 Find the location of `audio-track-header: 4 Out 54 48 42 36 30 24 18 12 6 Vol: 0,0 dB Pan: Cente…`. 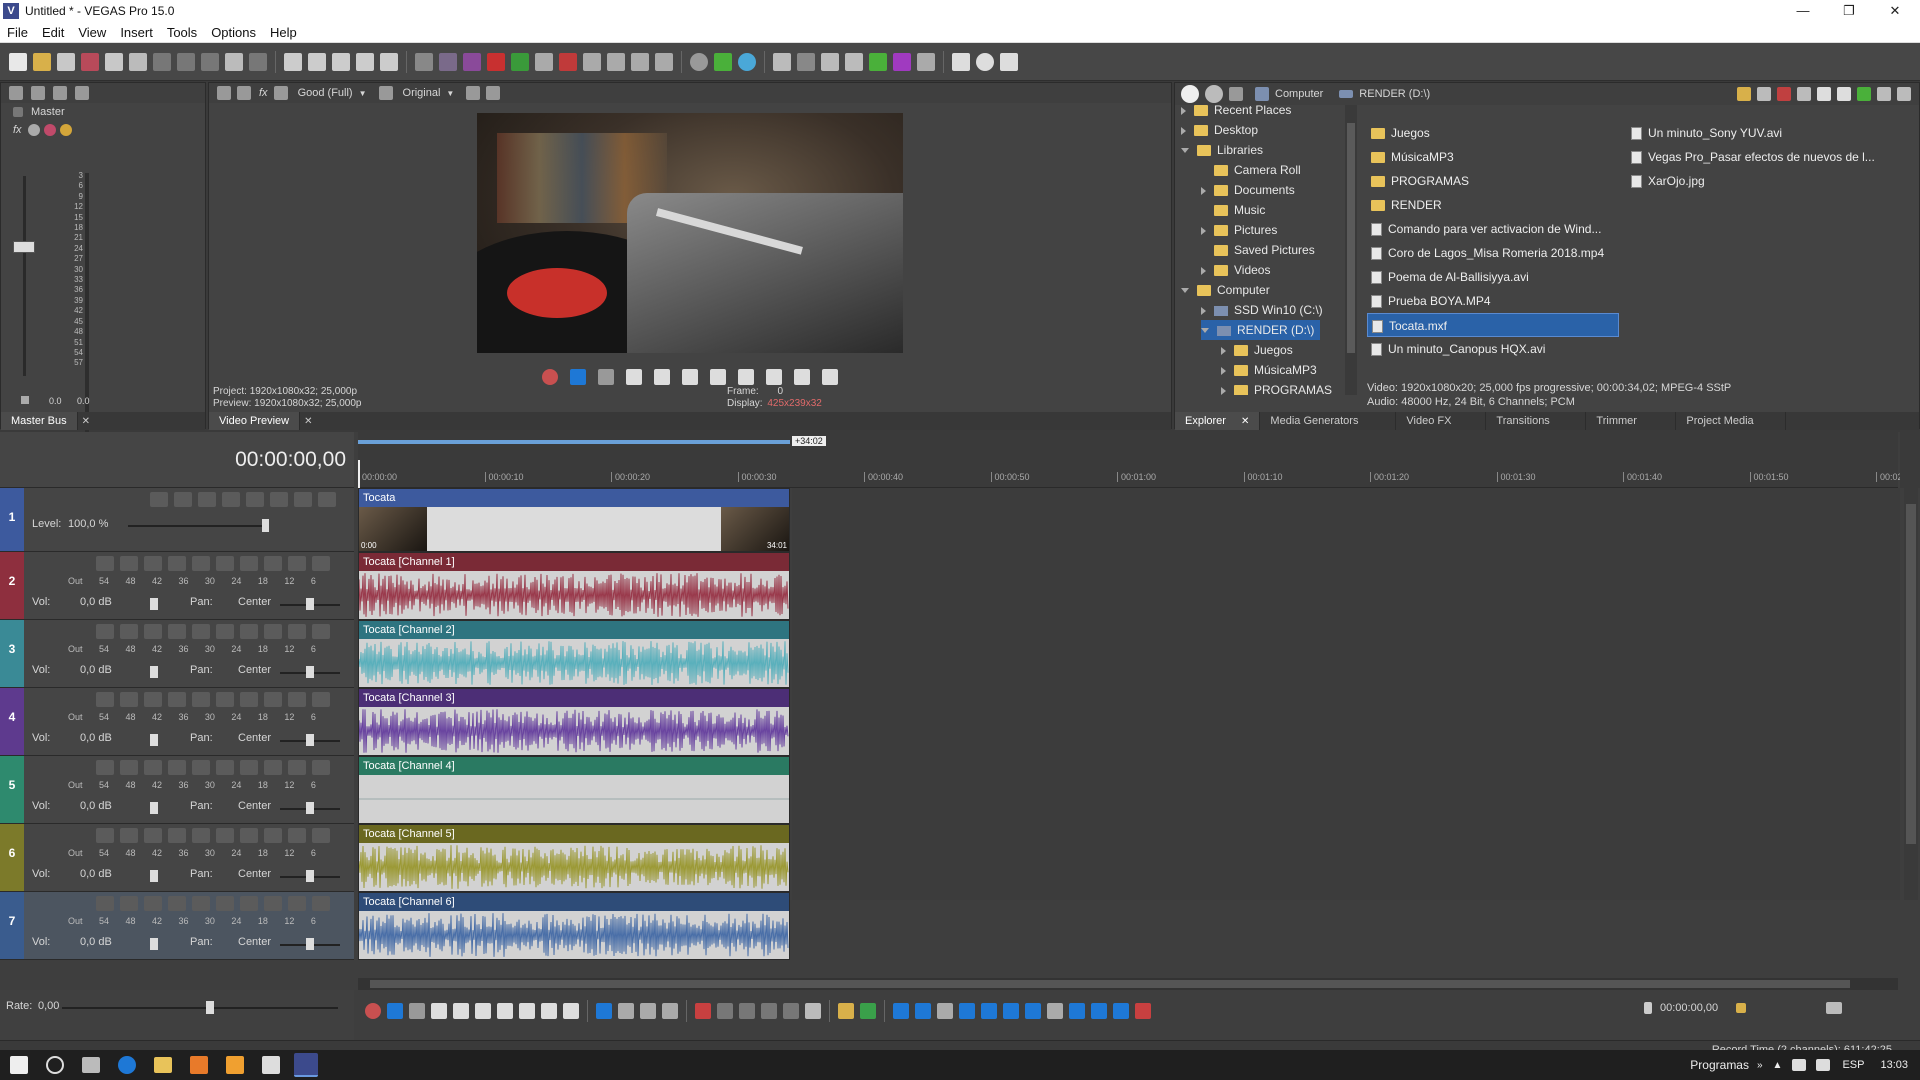

audio-track-header: 4 Out 54 48 42 36 30 24 18 12 6 Vol: 0,0 dB Pan: Cente… is located at coordinates (177, 722).